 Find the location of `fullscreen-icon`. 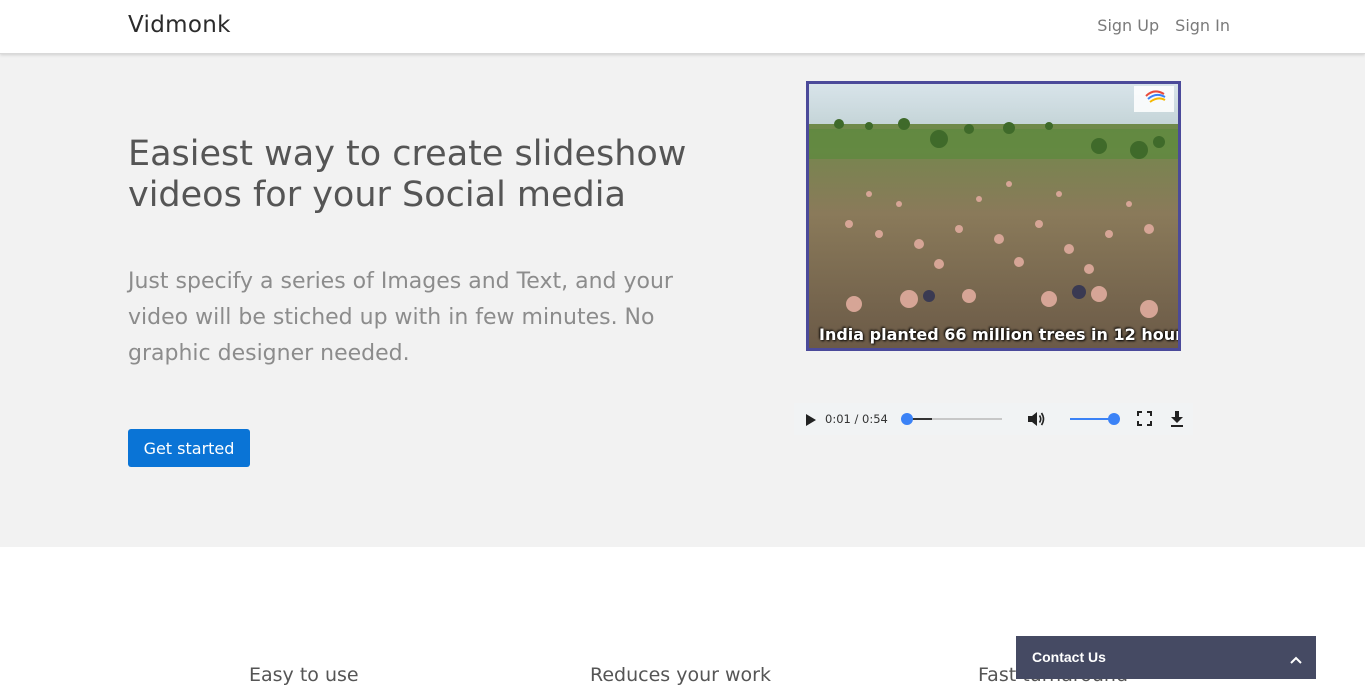

fullscreen-icon is located at coordinates (1144, 420).